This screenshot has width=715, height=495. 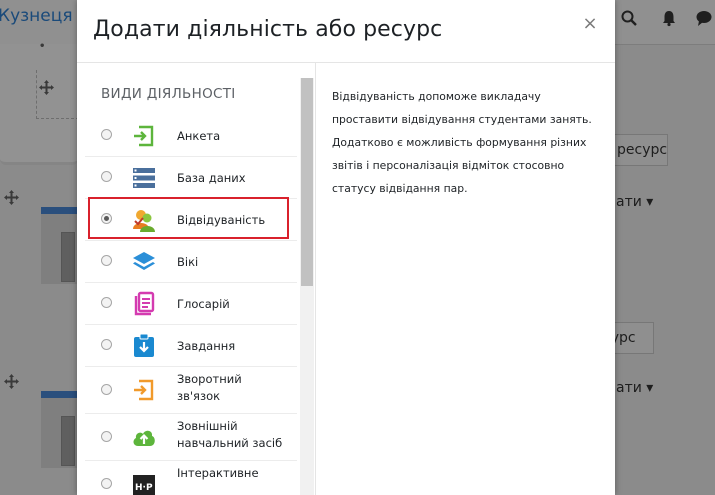 What do you see at coordinates (188, 262) in the screenshot?
I see `activity-label: Вікі` at bounding box center [188, 262].